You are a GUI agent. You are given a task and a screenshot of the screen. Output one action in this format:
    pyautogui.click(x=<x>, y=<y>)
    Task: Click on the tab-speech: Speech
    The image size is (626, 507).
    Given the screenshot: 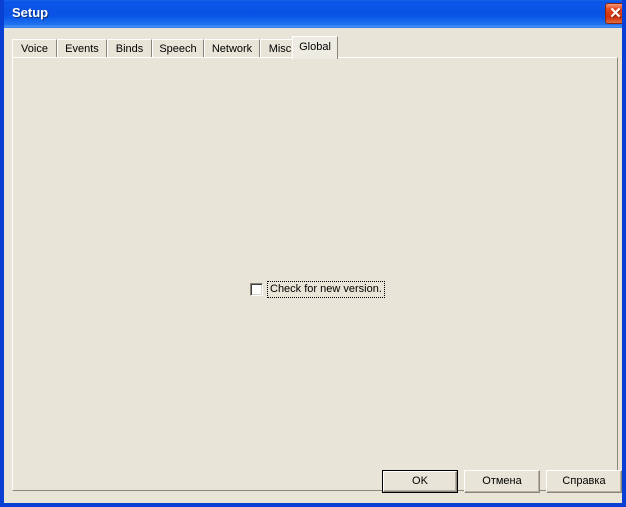 What is the action you would take?
    pyautogui.click(x=178, y=48)
    